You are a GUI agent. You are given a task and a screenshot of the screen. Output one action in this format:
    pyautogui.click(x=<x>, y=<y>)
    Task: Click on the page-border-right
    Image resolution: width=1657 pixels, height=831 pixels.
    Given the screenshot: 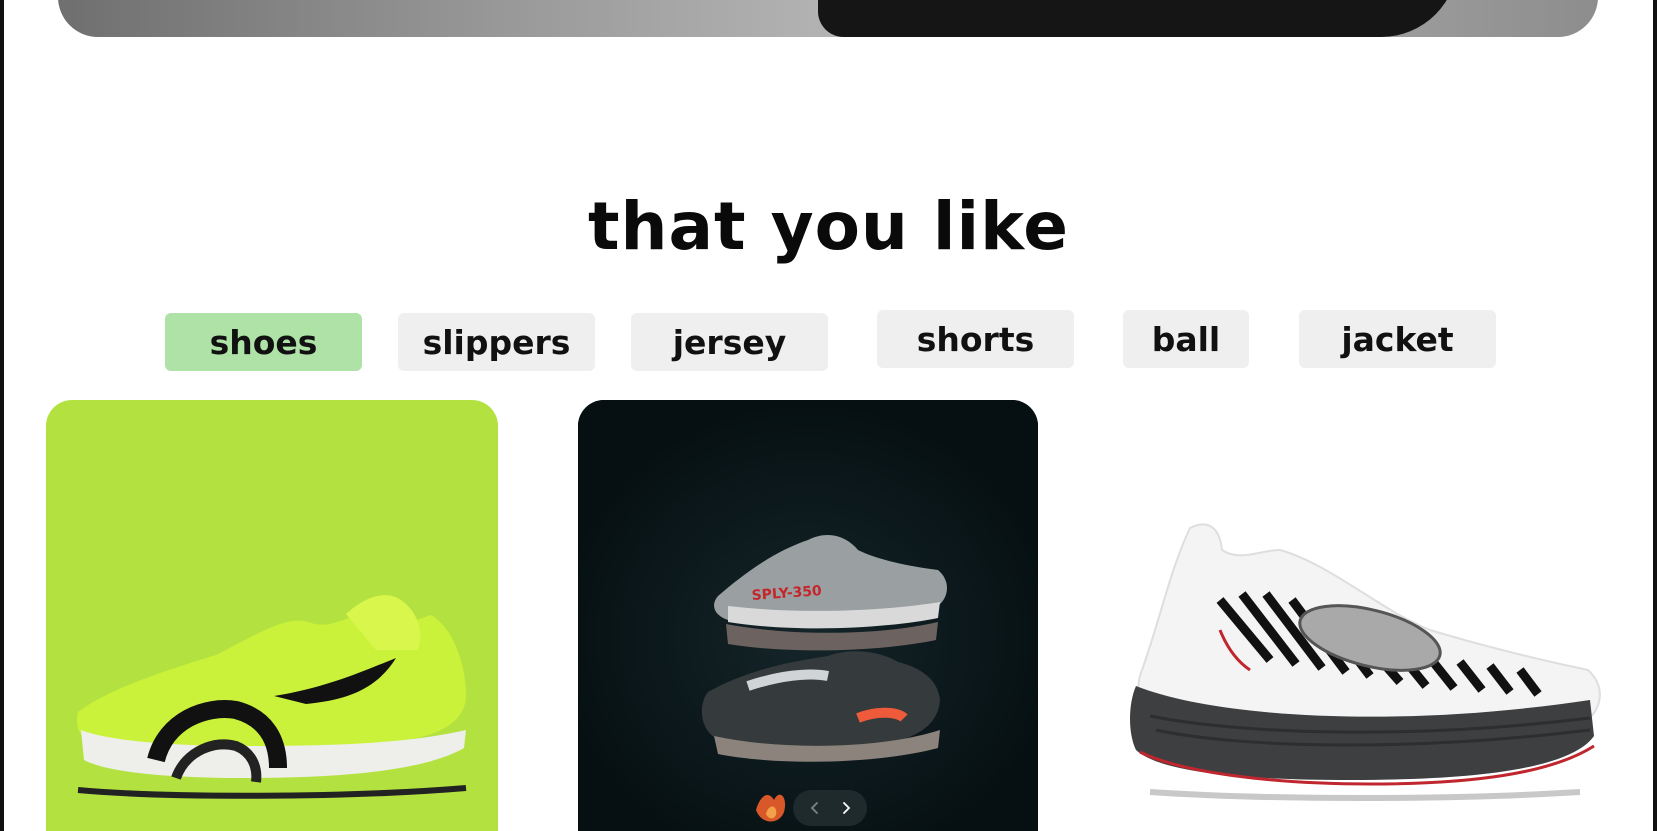 What is the action you would take?
    pyautogui.click(x=1655, y=415)
    